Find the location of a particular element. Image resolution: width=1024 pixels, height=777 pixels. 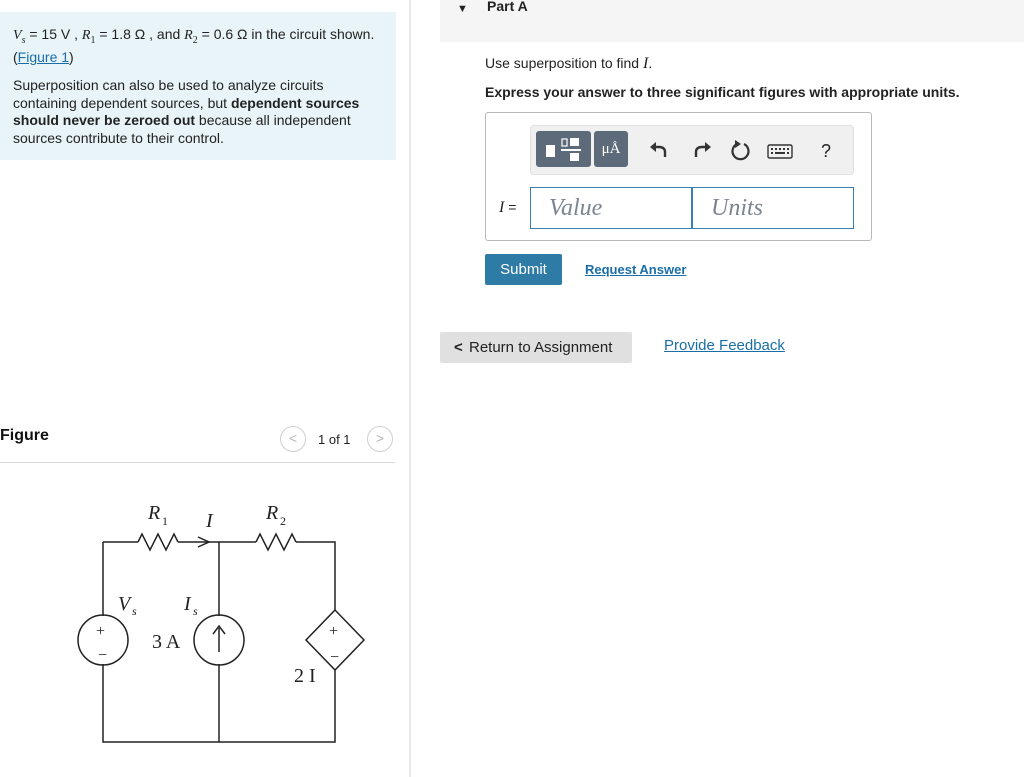

request-answer-link: Request Answer is located at coordinates (635, 269).